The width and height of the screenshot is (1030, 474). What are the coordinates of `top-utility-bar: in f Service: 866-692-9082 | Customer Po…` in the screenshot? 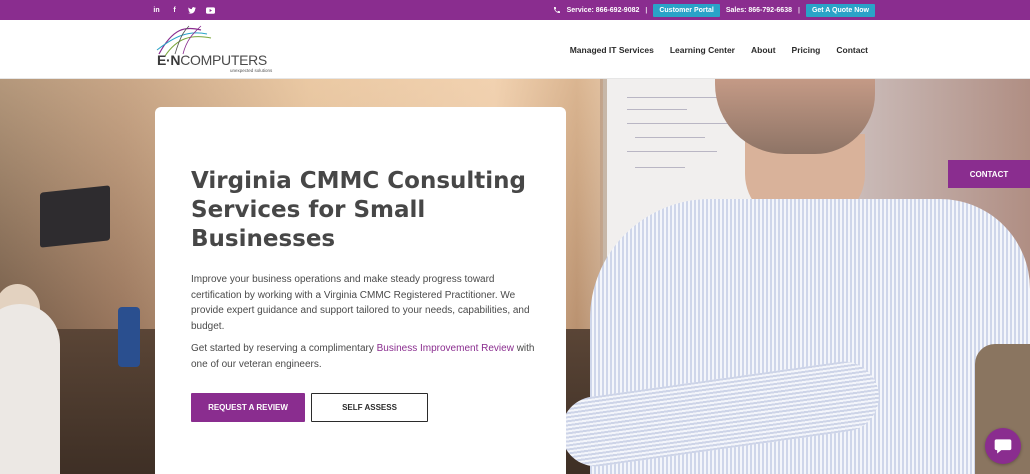 It's located at (515, 10).